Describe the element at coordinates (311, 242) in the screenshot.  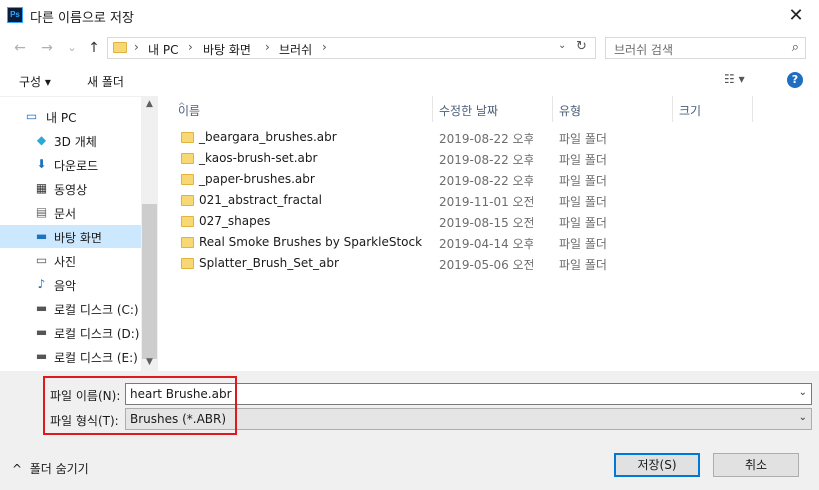
I see `file-name: Real Smoke Brushes by SparkleStock` at that location.